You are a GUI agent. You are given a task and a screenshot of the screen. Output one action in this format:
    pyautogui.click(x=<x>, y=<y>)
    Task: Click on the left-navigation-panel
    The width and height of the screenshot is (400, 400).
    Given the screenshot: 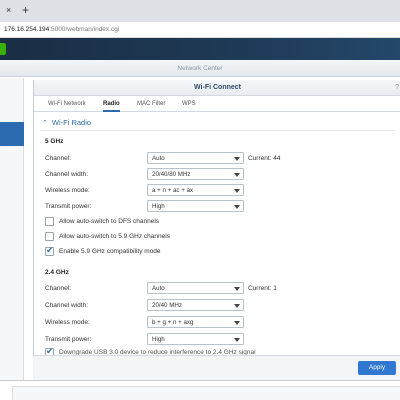 What is the action you would take?
    pyautogui.click(x=12, y=229)
    